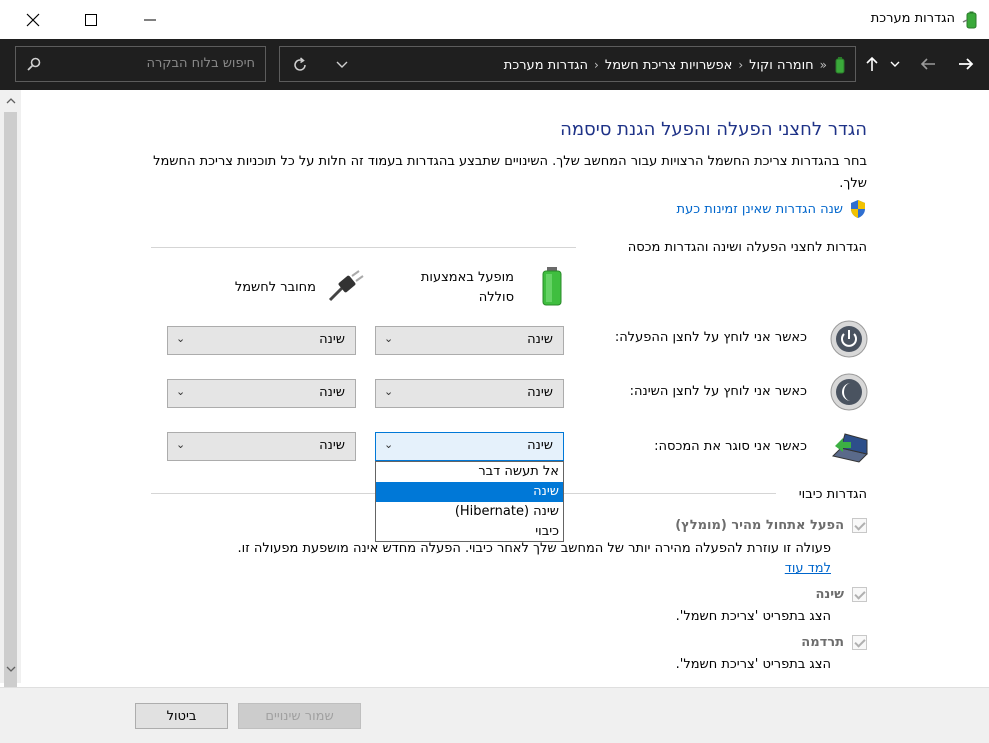 This screenshot has height=743, width=989. What do you see at coordinates (469, 492) in the screenshot?
I see `option-sleep: שינה` at bounding box center [469, 492].